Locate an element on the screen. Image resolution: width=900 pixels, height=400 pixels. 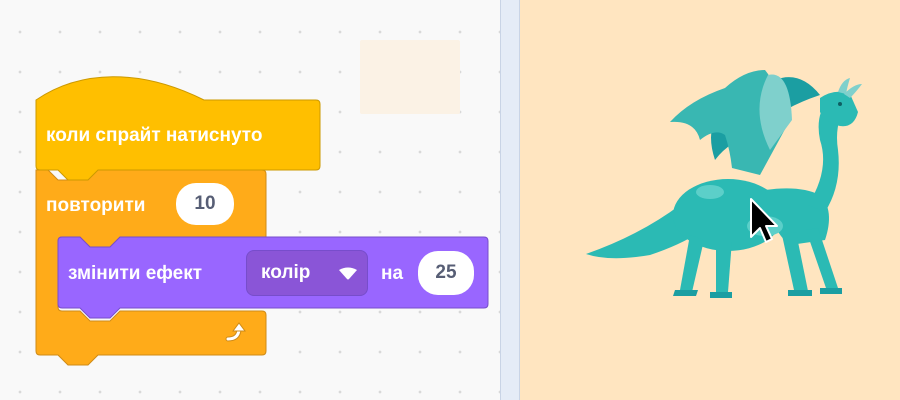
change-effect-label: змінити ефект is located at coordinates (135, 273).